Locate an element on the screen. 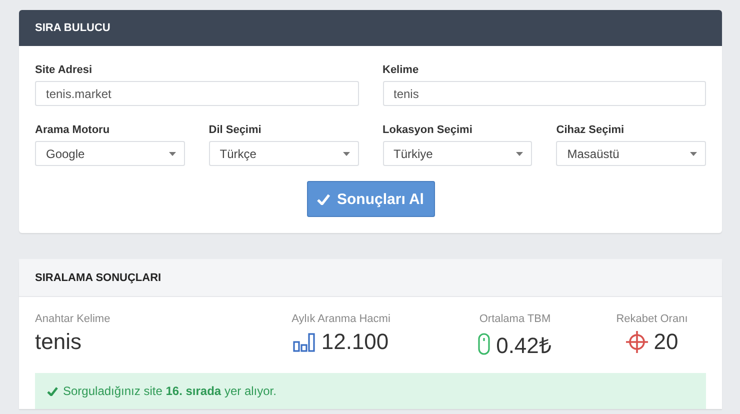 This screenshot has width=740, height=414. card-title: SIRA BULUCU is located at coordinates (72, 28).